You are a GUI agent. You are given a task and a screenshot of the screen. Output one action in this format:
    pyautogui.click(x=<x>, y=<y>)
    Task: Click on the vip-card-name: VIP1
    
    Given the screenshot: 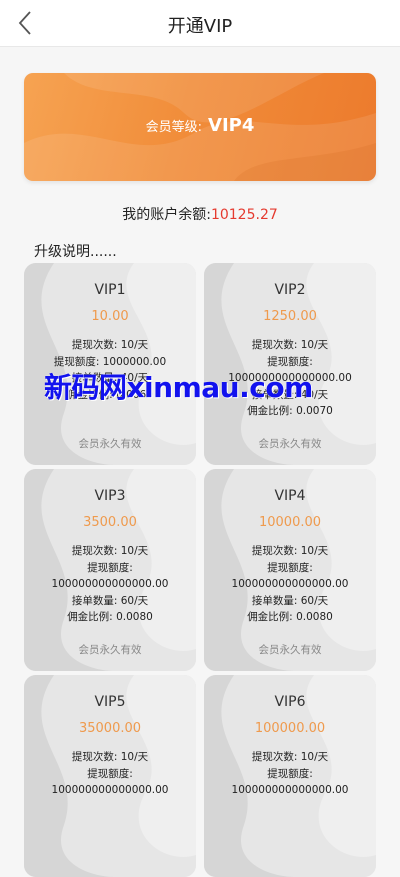 What is the action you would take?
    pyautogui.click(x=110, y=290)
    